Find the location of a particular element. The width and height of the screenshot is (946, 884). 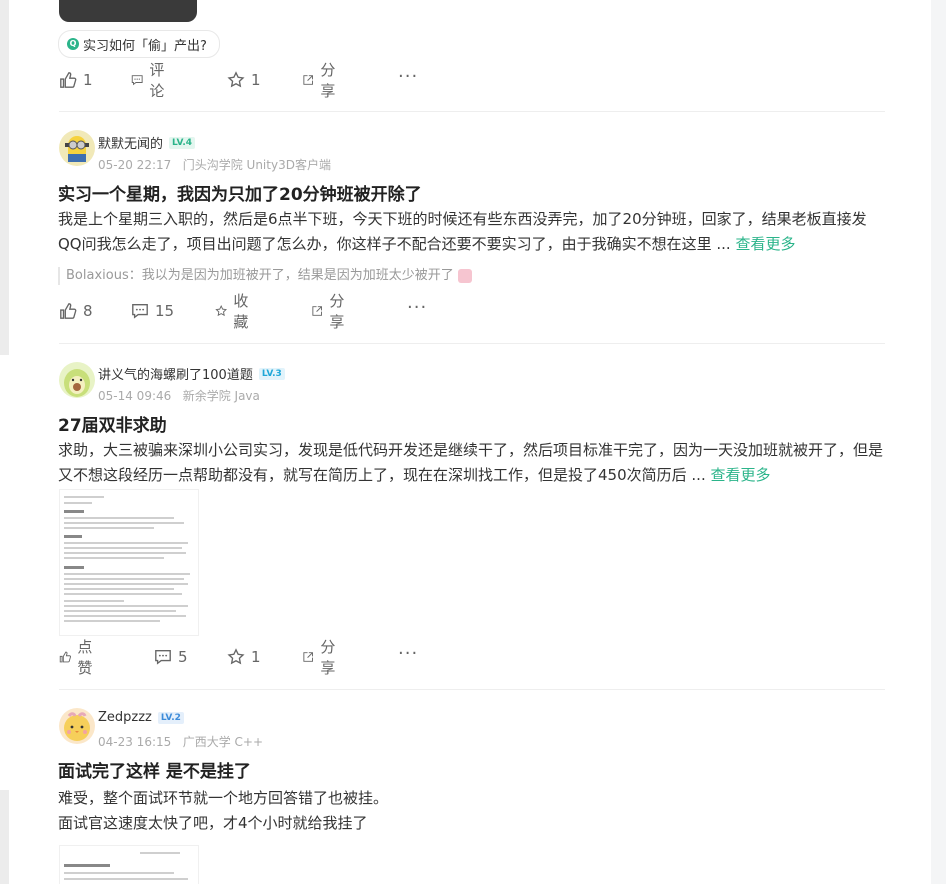

minion-avatar-icon is located at coordinates (77, 149).